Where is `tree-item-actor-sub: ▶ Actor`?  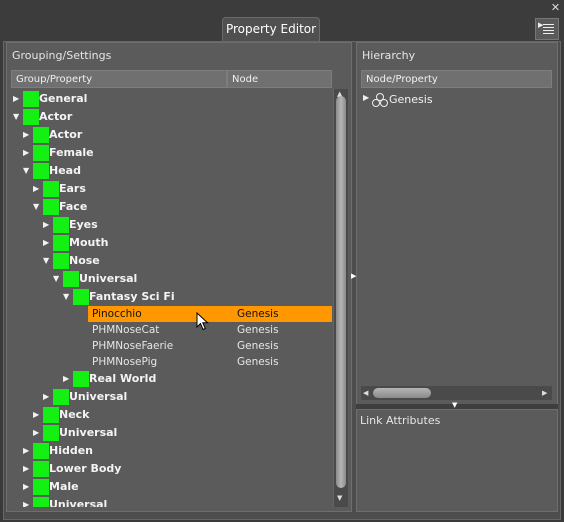 tree-item-actor-sub: ▶ Actor is located at coordinates (170, 135).